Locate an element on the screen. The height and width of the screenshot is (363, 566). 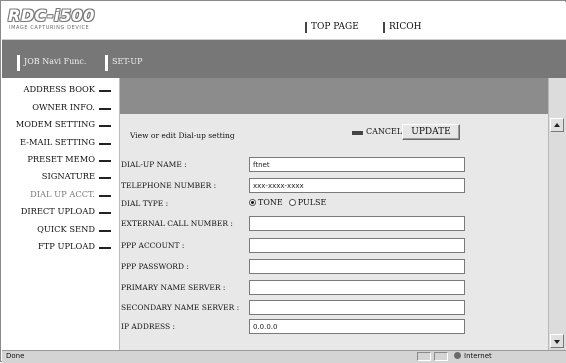
ip-address-row: IP ADDRESS : is located at coordinates (334, 327).